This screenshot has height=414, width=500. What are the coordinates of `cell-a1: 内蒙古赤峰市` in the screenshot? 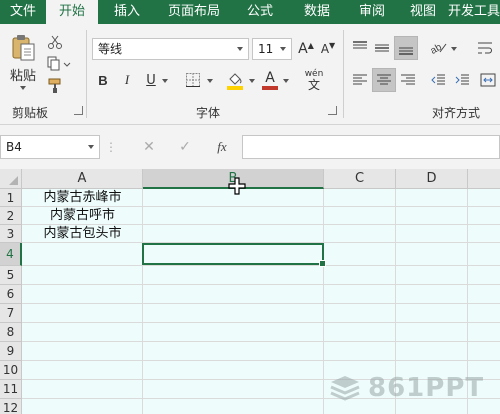 It's located at (82, 198).